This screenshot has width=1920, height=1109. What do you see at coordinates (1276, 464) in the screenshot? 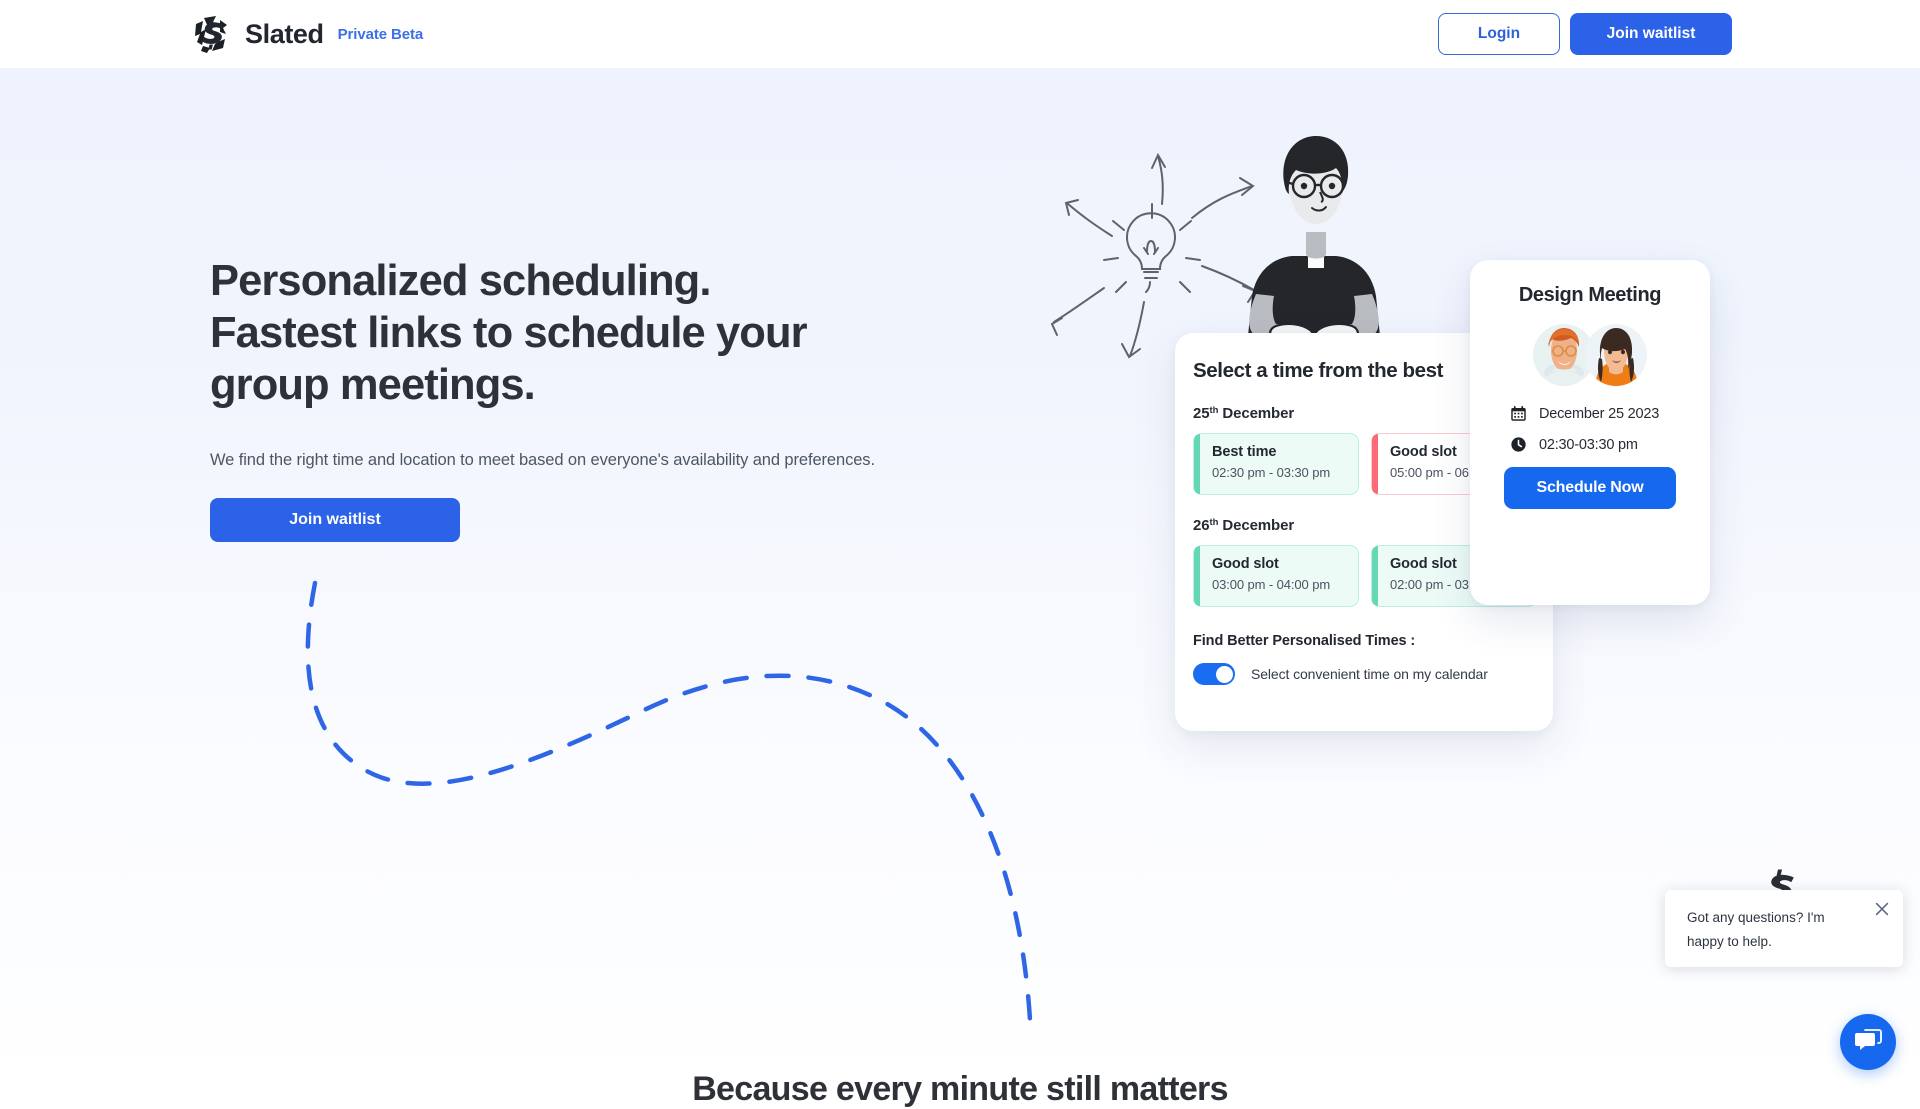
I see `time-slot: Best time 02:30 pm - 03:30 pm` at bounding box center [1276, 464].